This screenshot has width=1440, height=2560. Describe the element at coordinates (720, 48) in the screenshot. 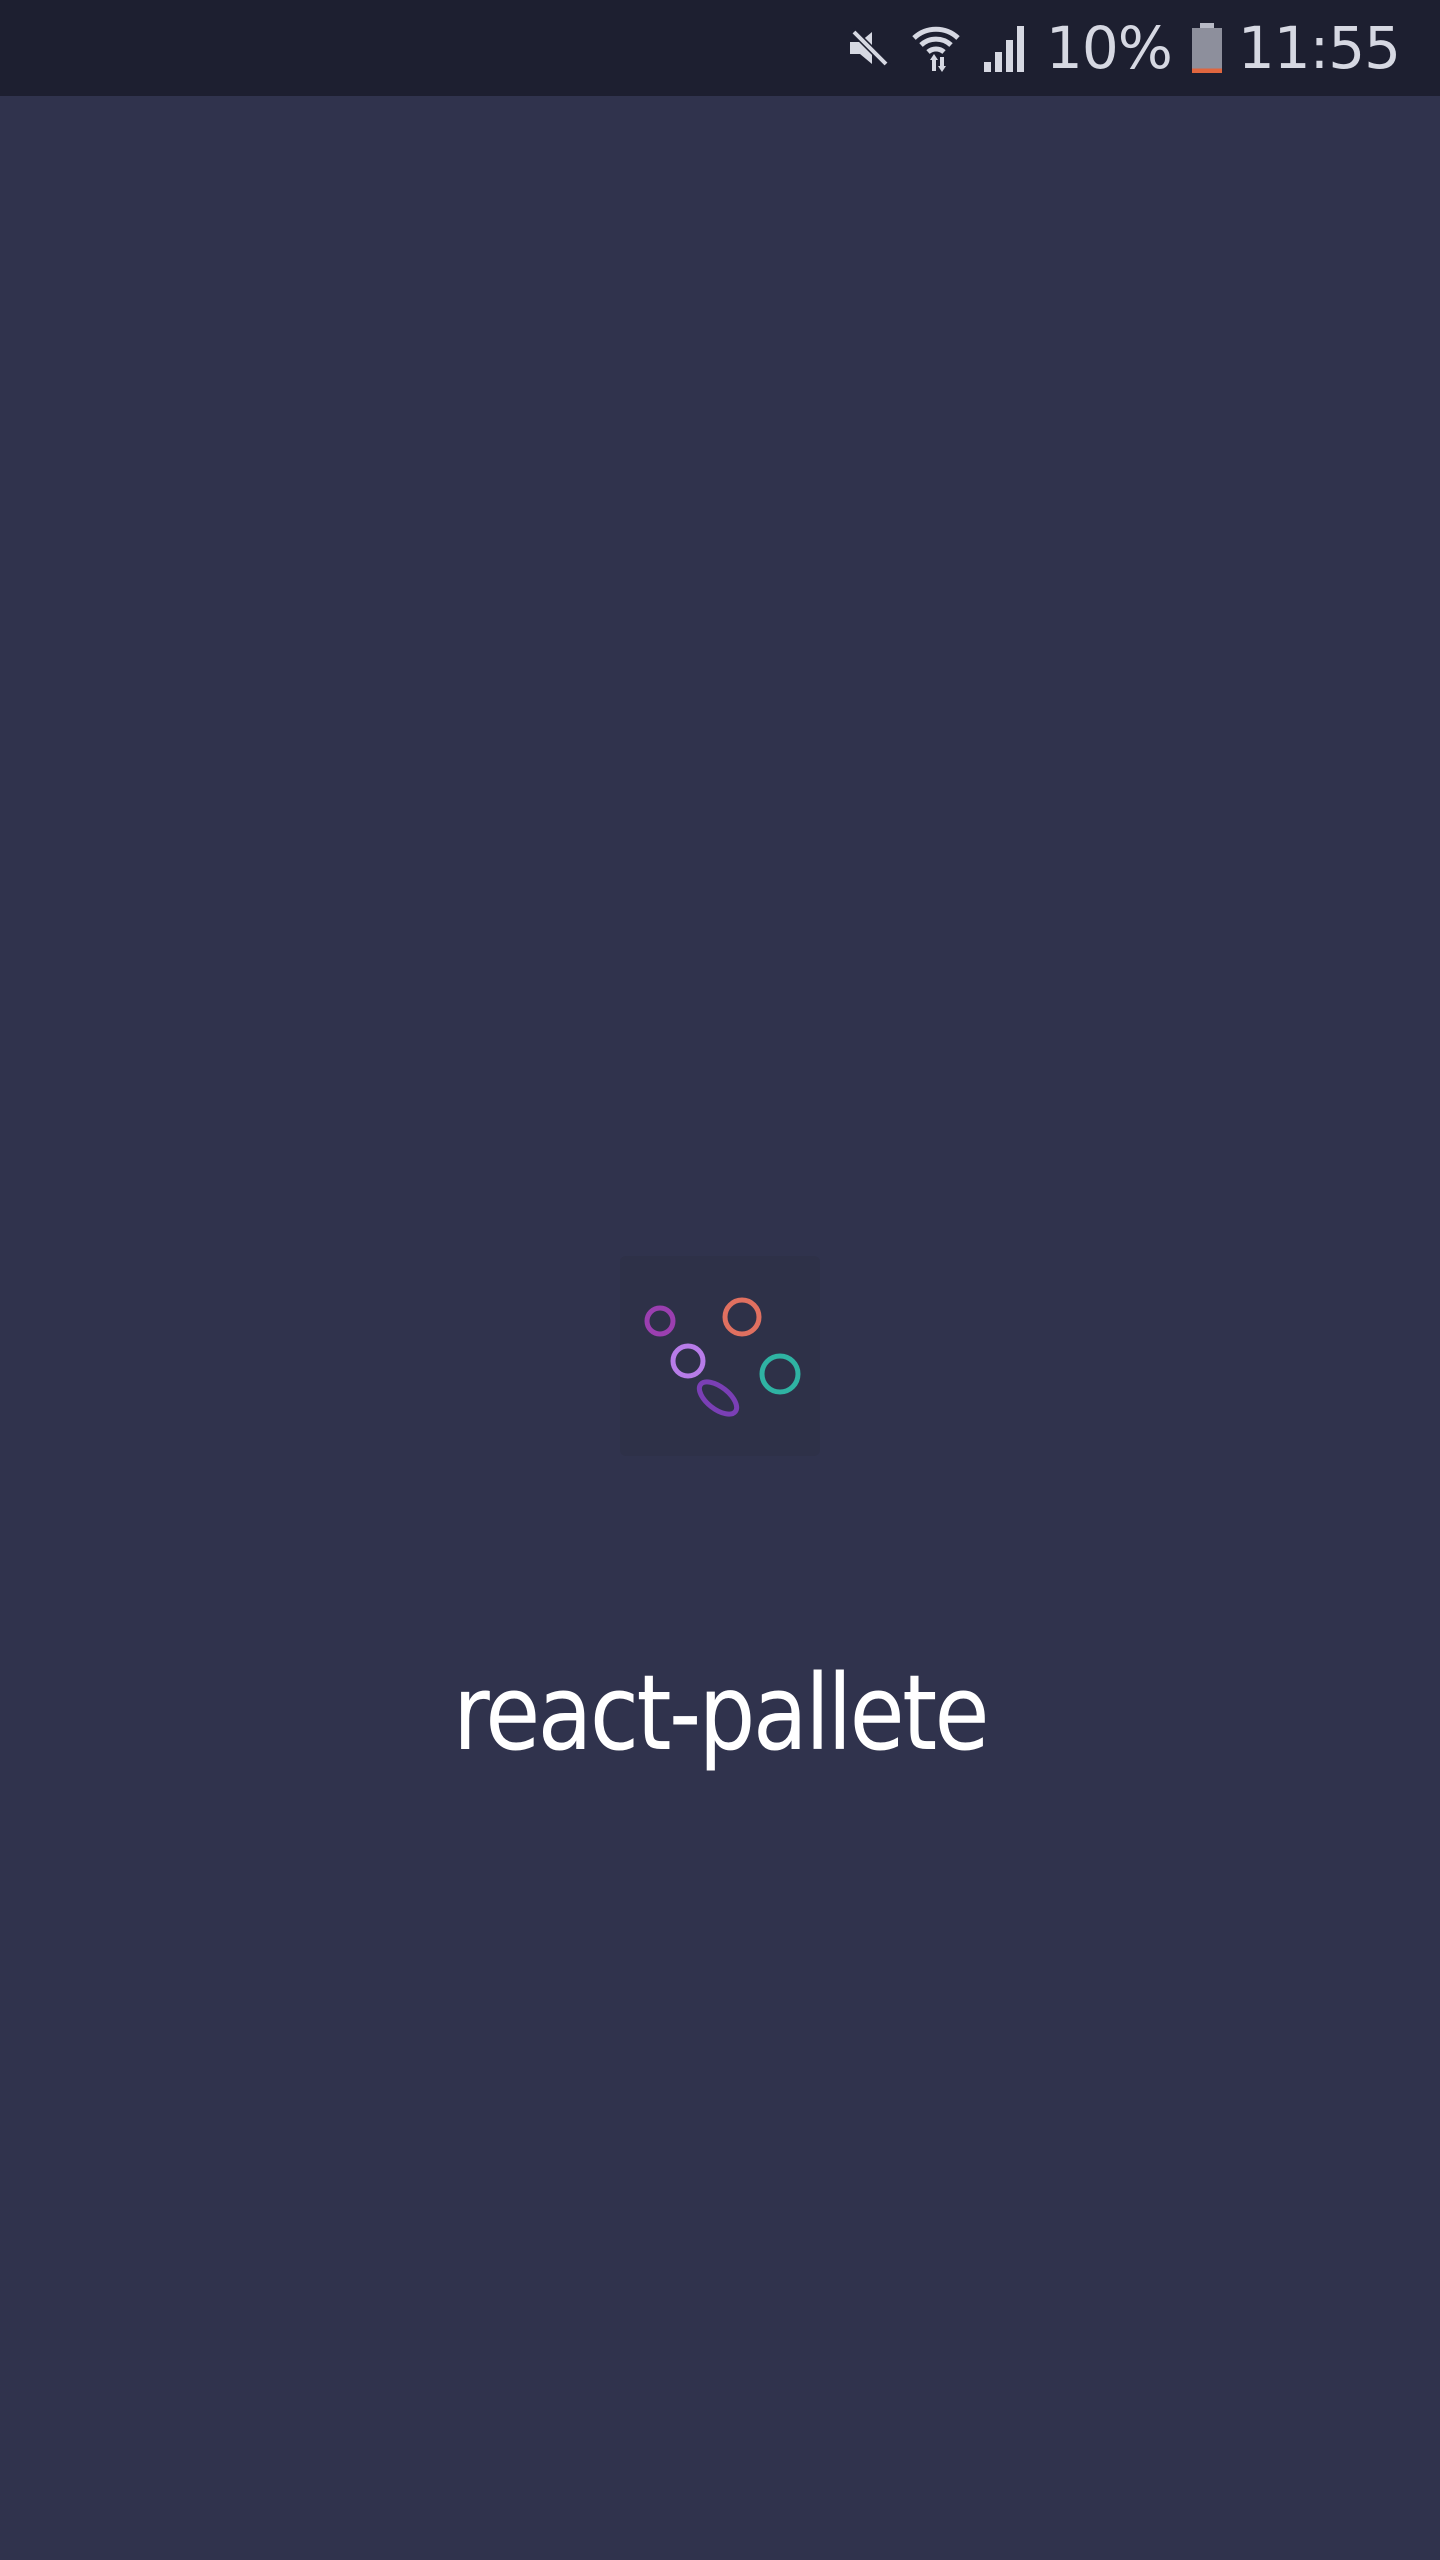

I see `status-bar: 10% 11:55` at that location.